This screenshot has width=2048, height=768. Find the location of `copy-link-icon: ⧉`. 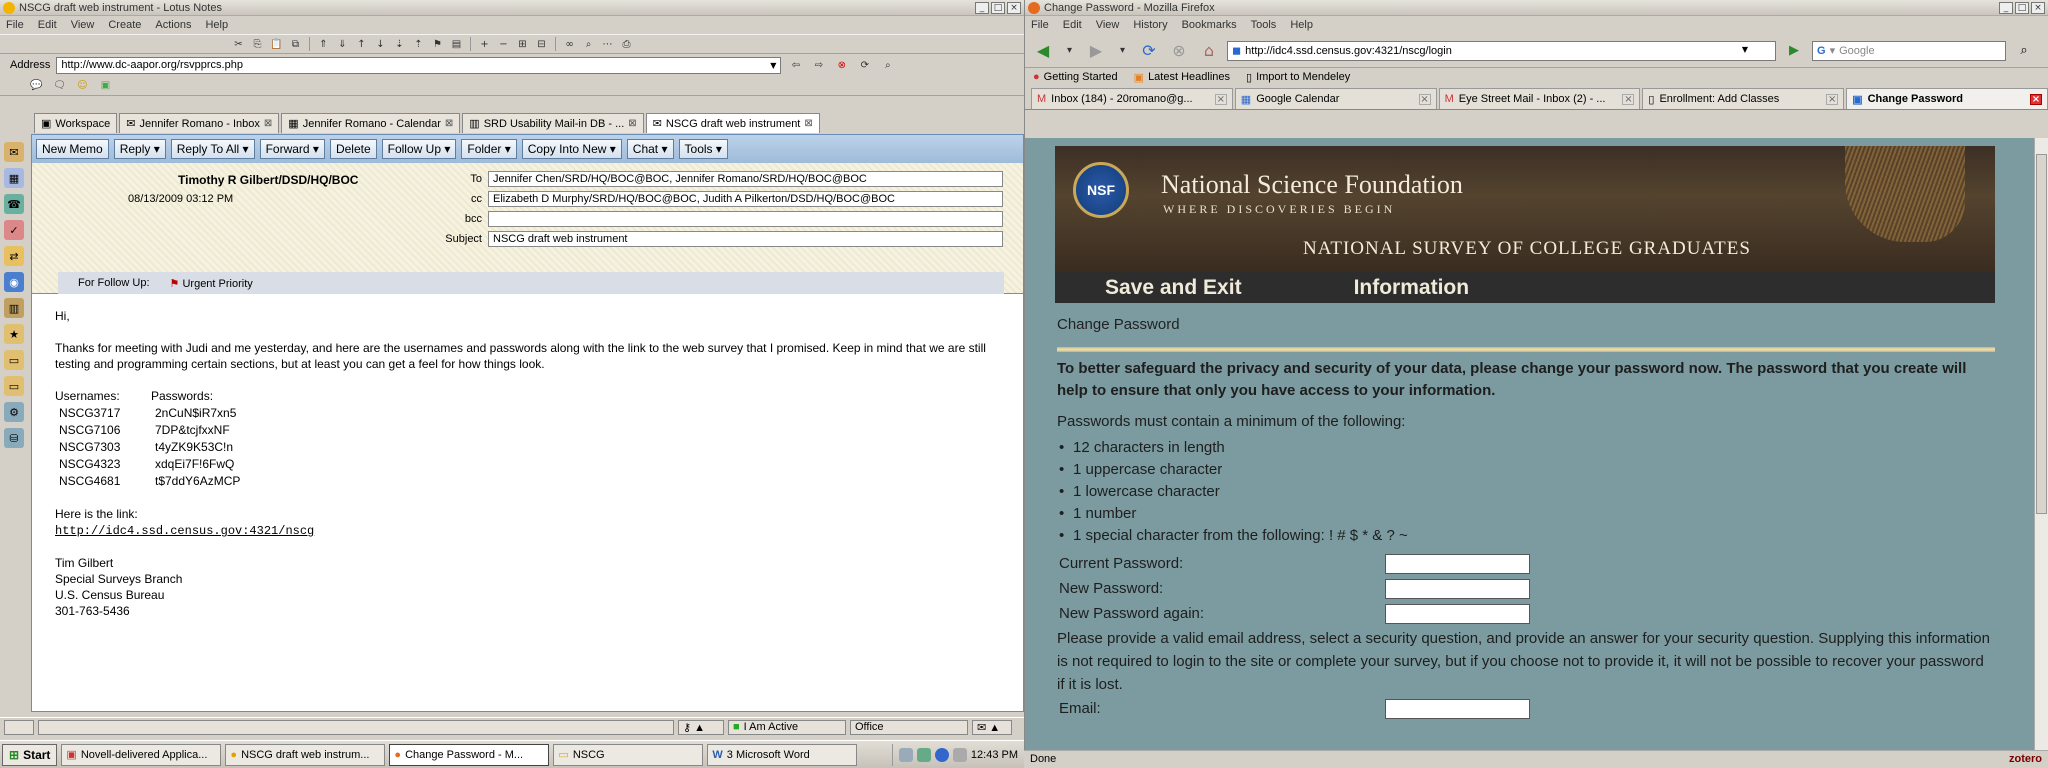

copy-link-icon: ⧉ is located at coordinates (295, 44).